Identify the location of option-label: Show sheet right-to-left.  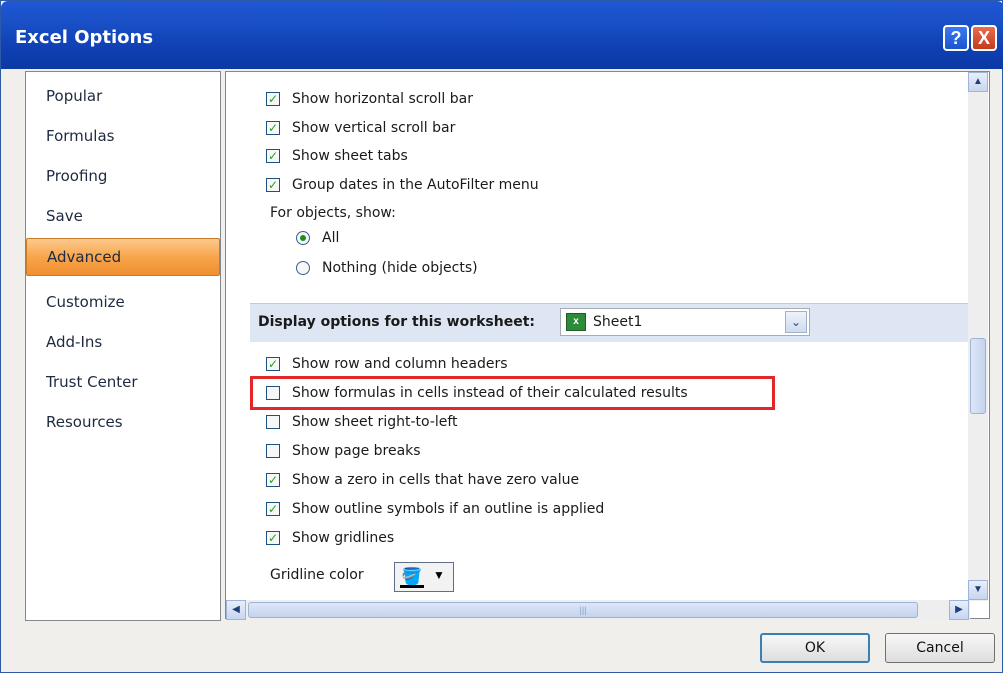
(375, 422).